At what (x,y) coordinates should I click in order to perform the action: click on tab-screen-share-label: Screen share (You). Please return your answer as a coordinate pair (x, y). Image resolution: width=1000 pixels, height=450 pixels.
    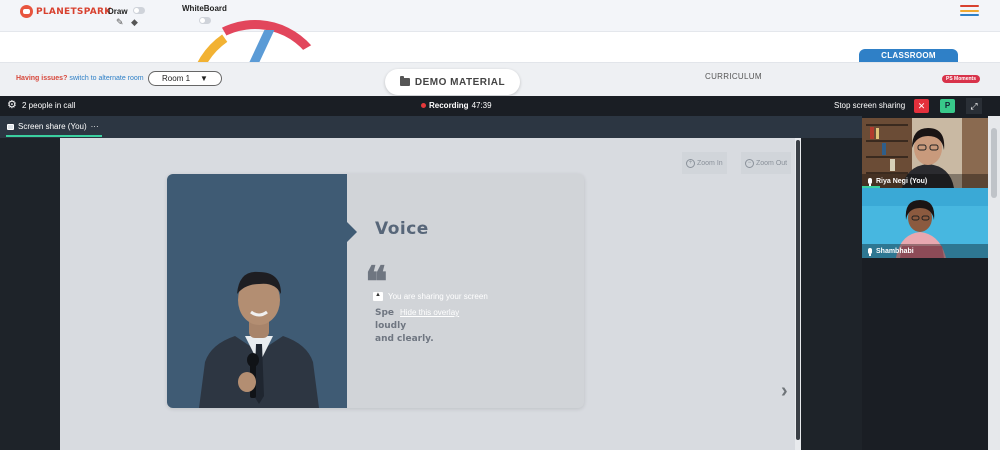
    Looking at the image, I should click on (52, 126).